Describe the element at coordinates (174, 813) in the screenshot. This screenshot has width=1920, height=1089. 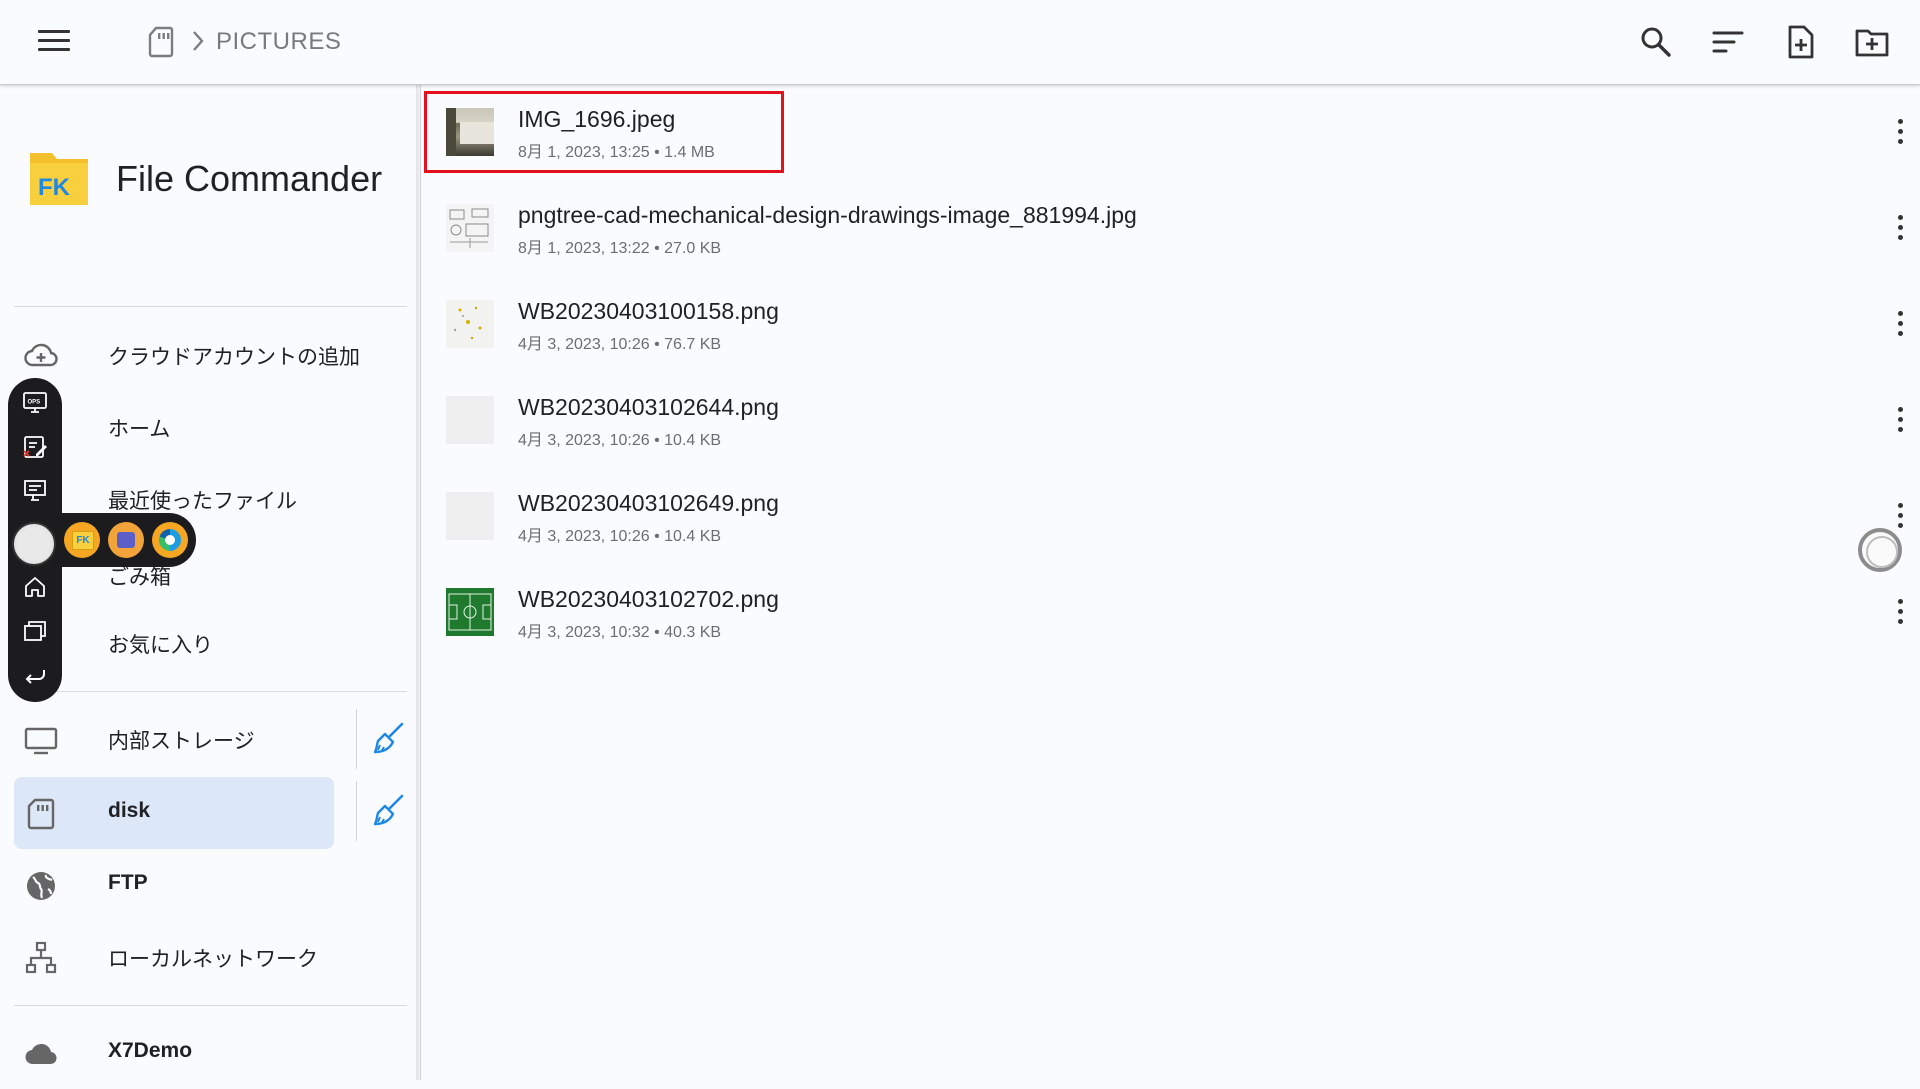
I see `sidebar-item-disk: disk` at that location.